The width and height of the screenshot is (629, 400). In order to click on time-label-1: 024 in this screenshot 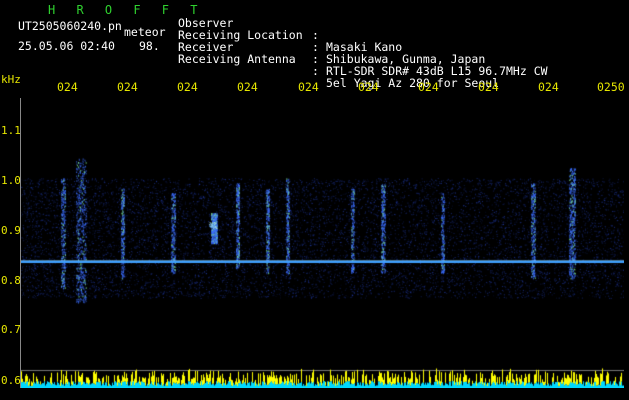, I will do `click(67, 87)`.